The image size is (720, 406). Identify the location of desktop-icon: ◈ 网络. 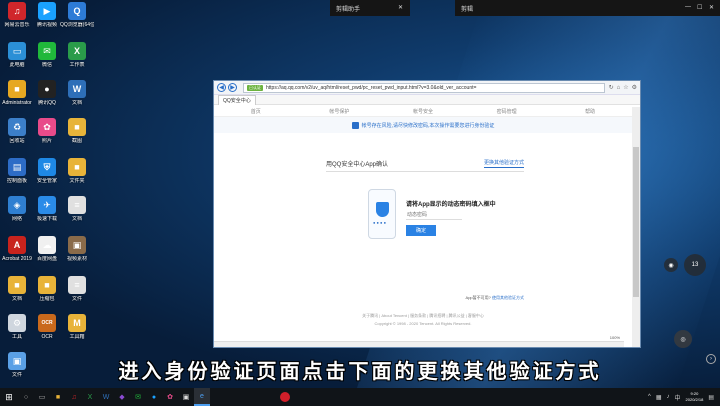
(17, 209).